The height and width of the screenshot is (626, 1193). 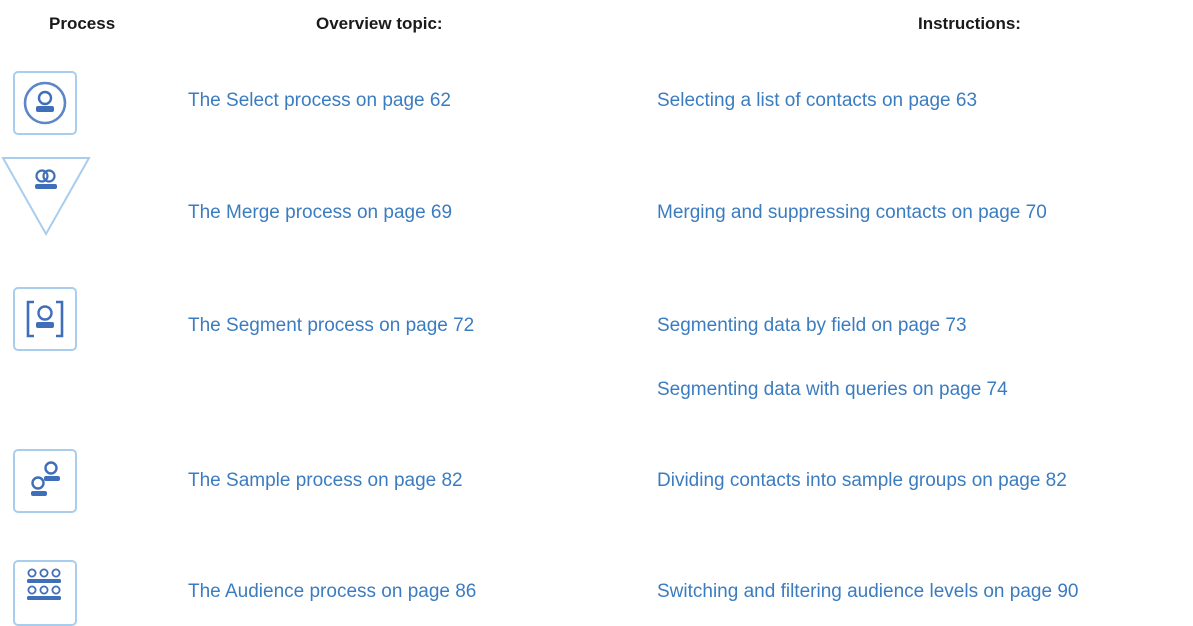 I want to click on instruction-link-select-list: Selecting a list of contacts on page 63, so click(x=817, y=101).